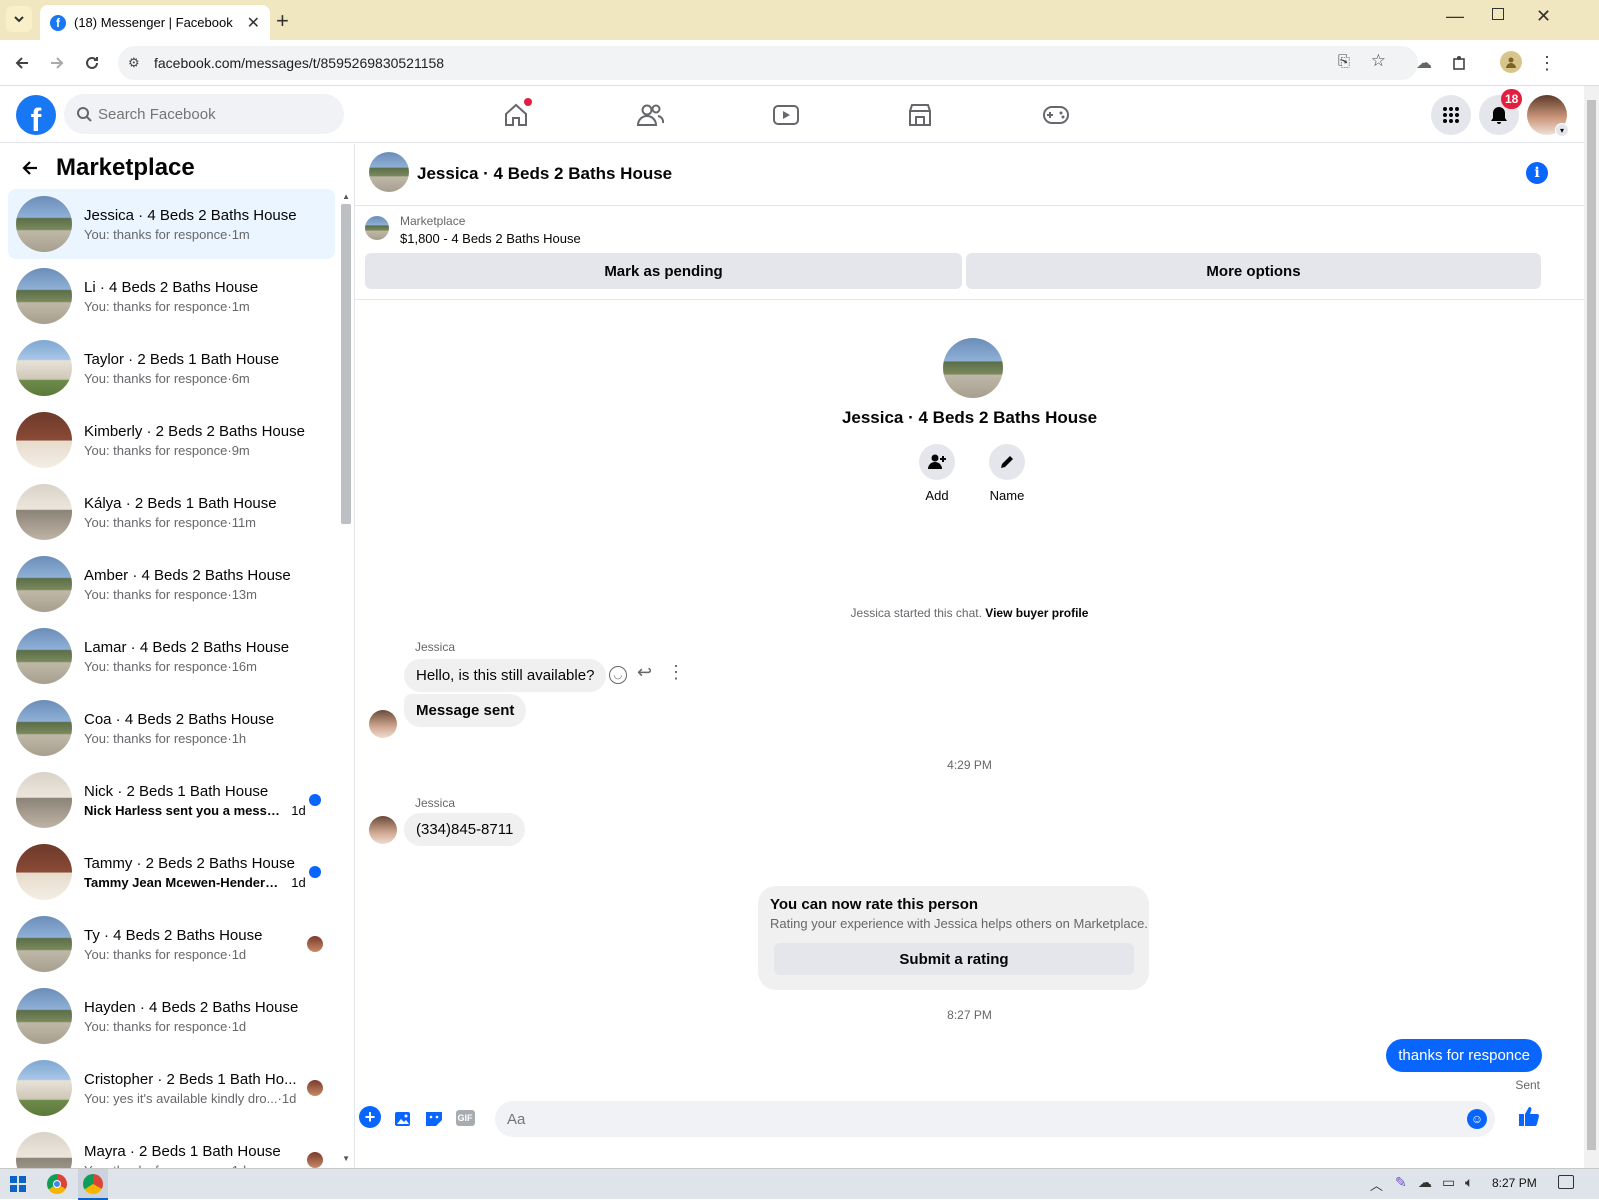 Image resolution: width=1599 pixels, height=1200 pixels. What do you see at coordinates (19, 19) in the screenshot?
I see `tab-search-button` at bounding box center [19, 19].